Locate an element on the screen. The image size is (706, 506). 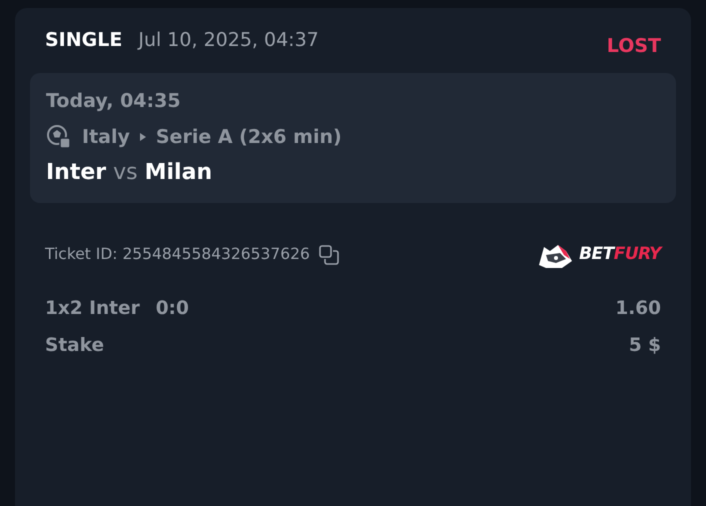
soccer-ball-icon is located at coordinates (59, 137).